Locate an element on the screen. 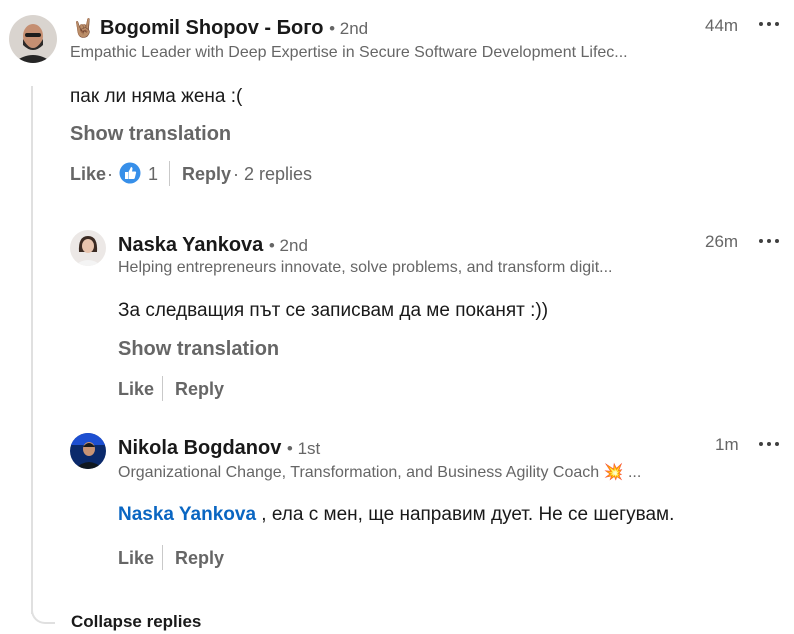 The width and height of the screenshot is (794, 634). mention-link: Naska Yankova is located at coordinates (187, 514).